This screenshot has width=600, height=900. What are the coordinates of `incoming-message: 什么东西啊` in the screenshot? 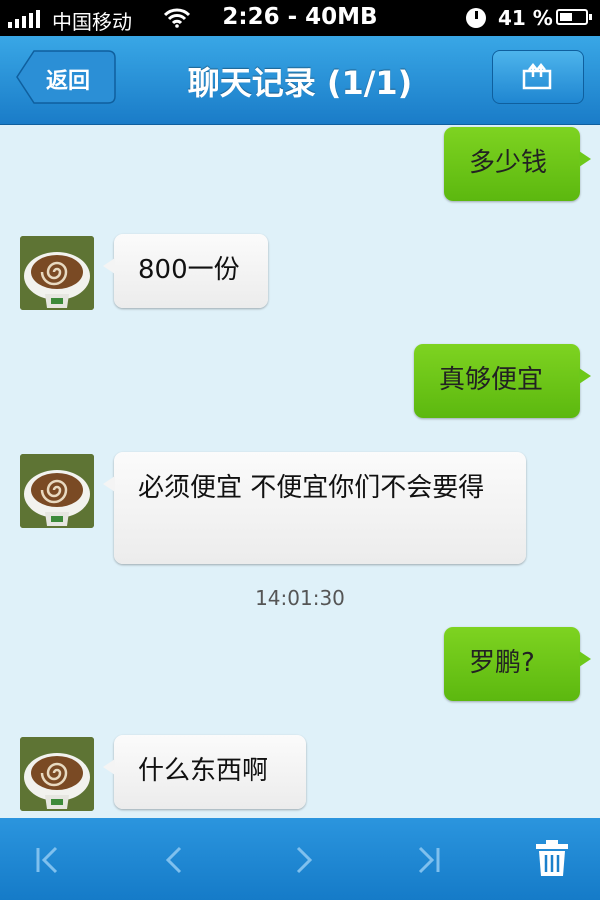 It's located at (204, 772).